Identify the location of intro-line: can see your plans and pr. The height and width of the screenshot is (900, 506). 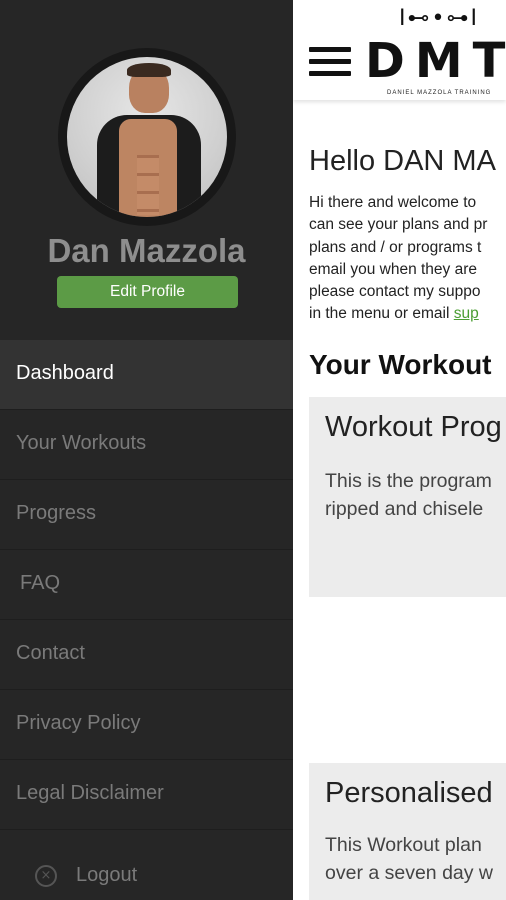
(398, 225).